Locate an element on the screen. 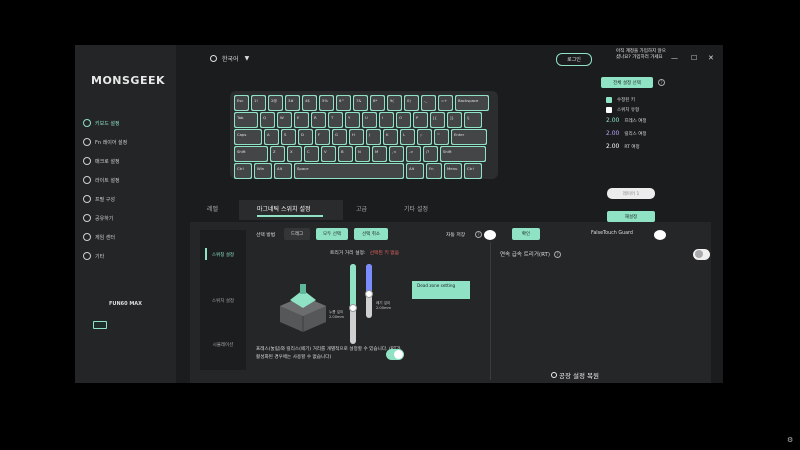 This screenshot has width=800, height=450. key: C is located at coordinates (311, 154).